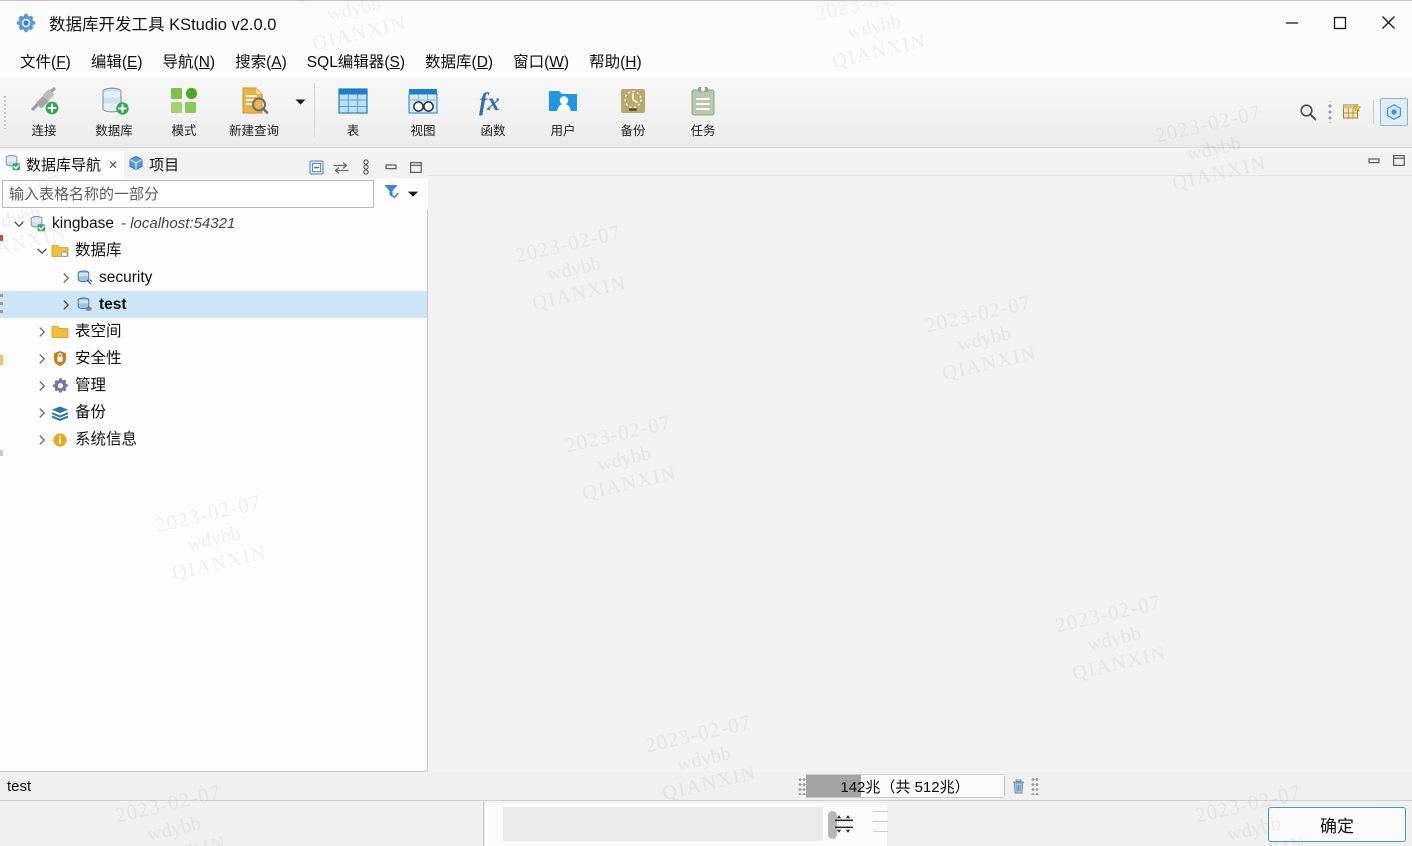 The image size is (1412, 846). I want to click on search-icon, so click(1308, 112).